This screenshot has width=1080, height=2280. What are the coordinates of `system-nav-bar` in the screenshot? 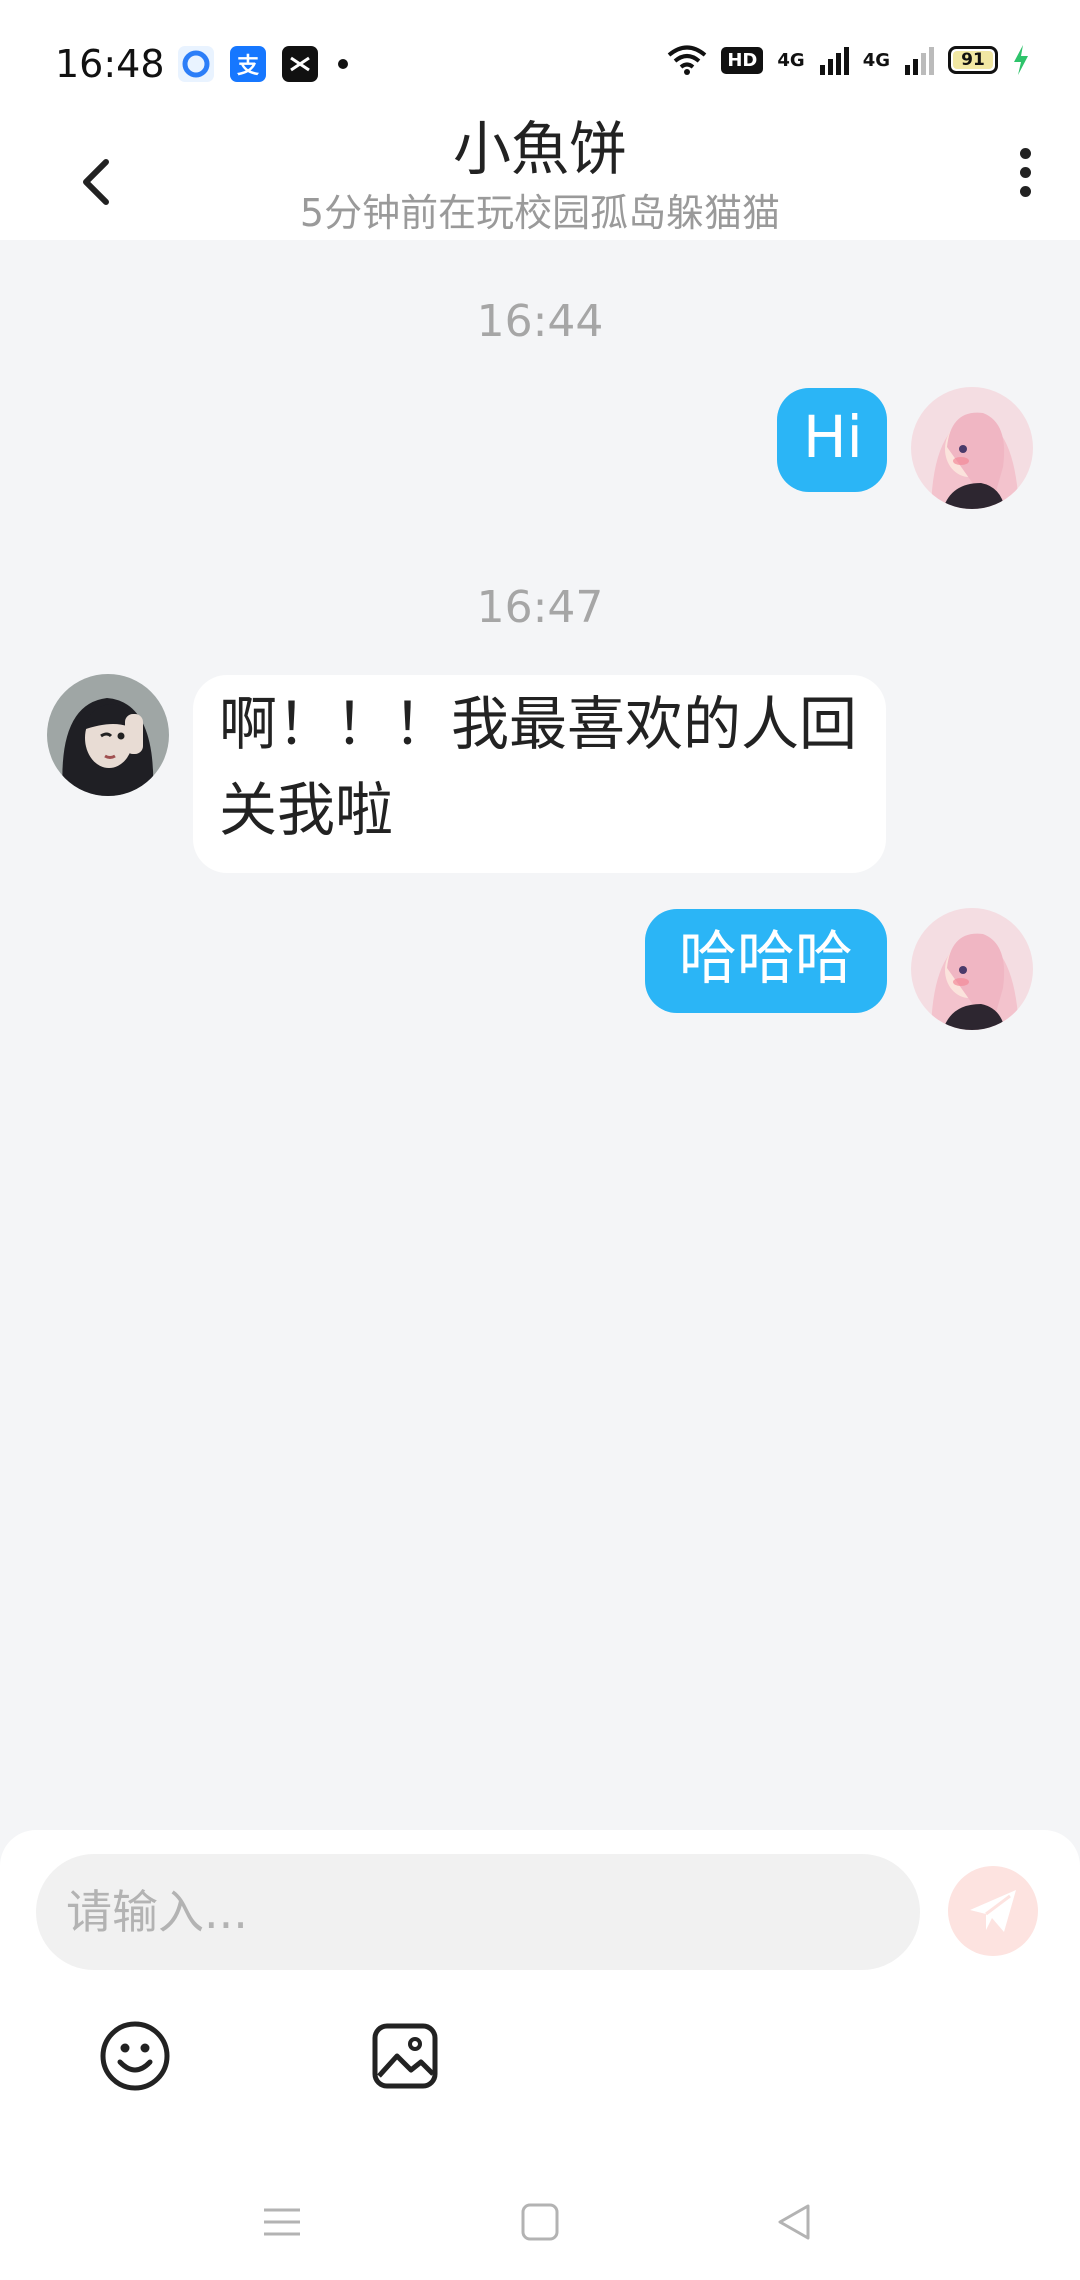 It's located at (540, 2220).